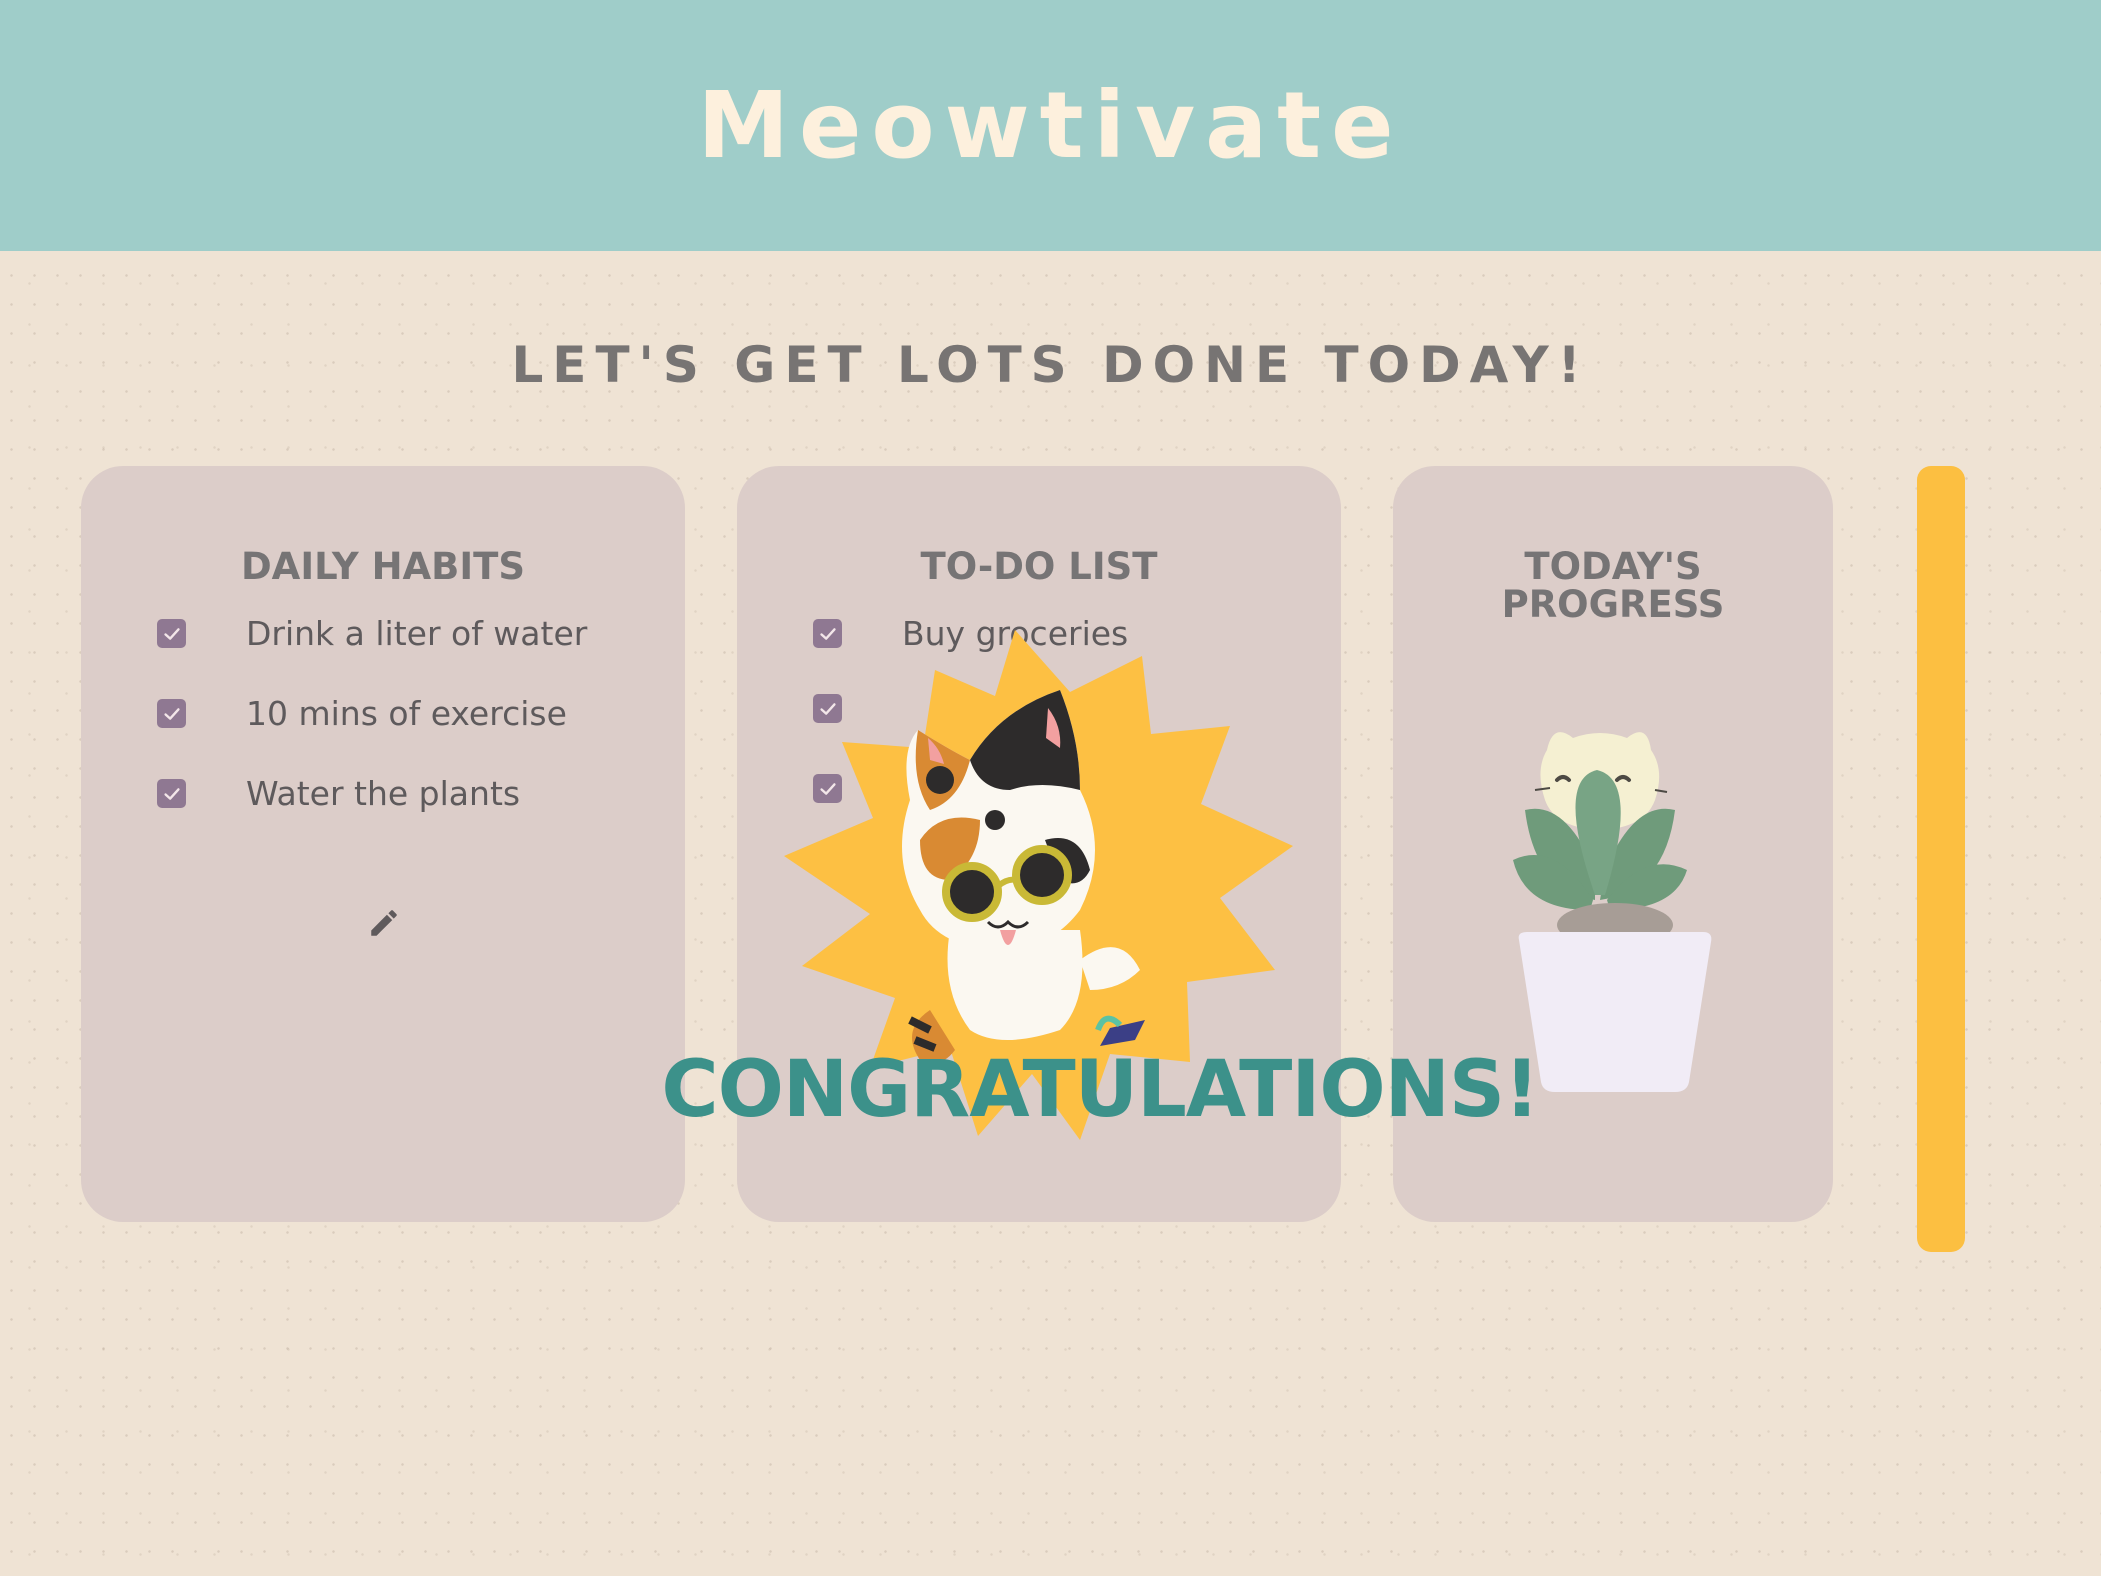 This screenshot has width=2101, height=1576. I want to click on progress-title: TODAY'S PROGRESS, so click(1613, 586).